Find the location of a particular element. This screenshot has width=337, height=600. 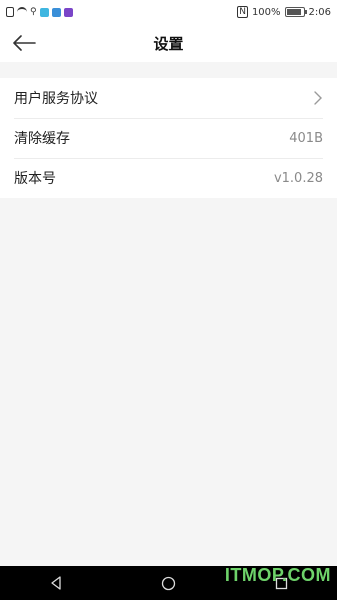

settings-item-clear-cache: 清除缓存 401B is located at coordinates (168, 138).